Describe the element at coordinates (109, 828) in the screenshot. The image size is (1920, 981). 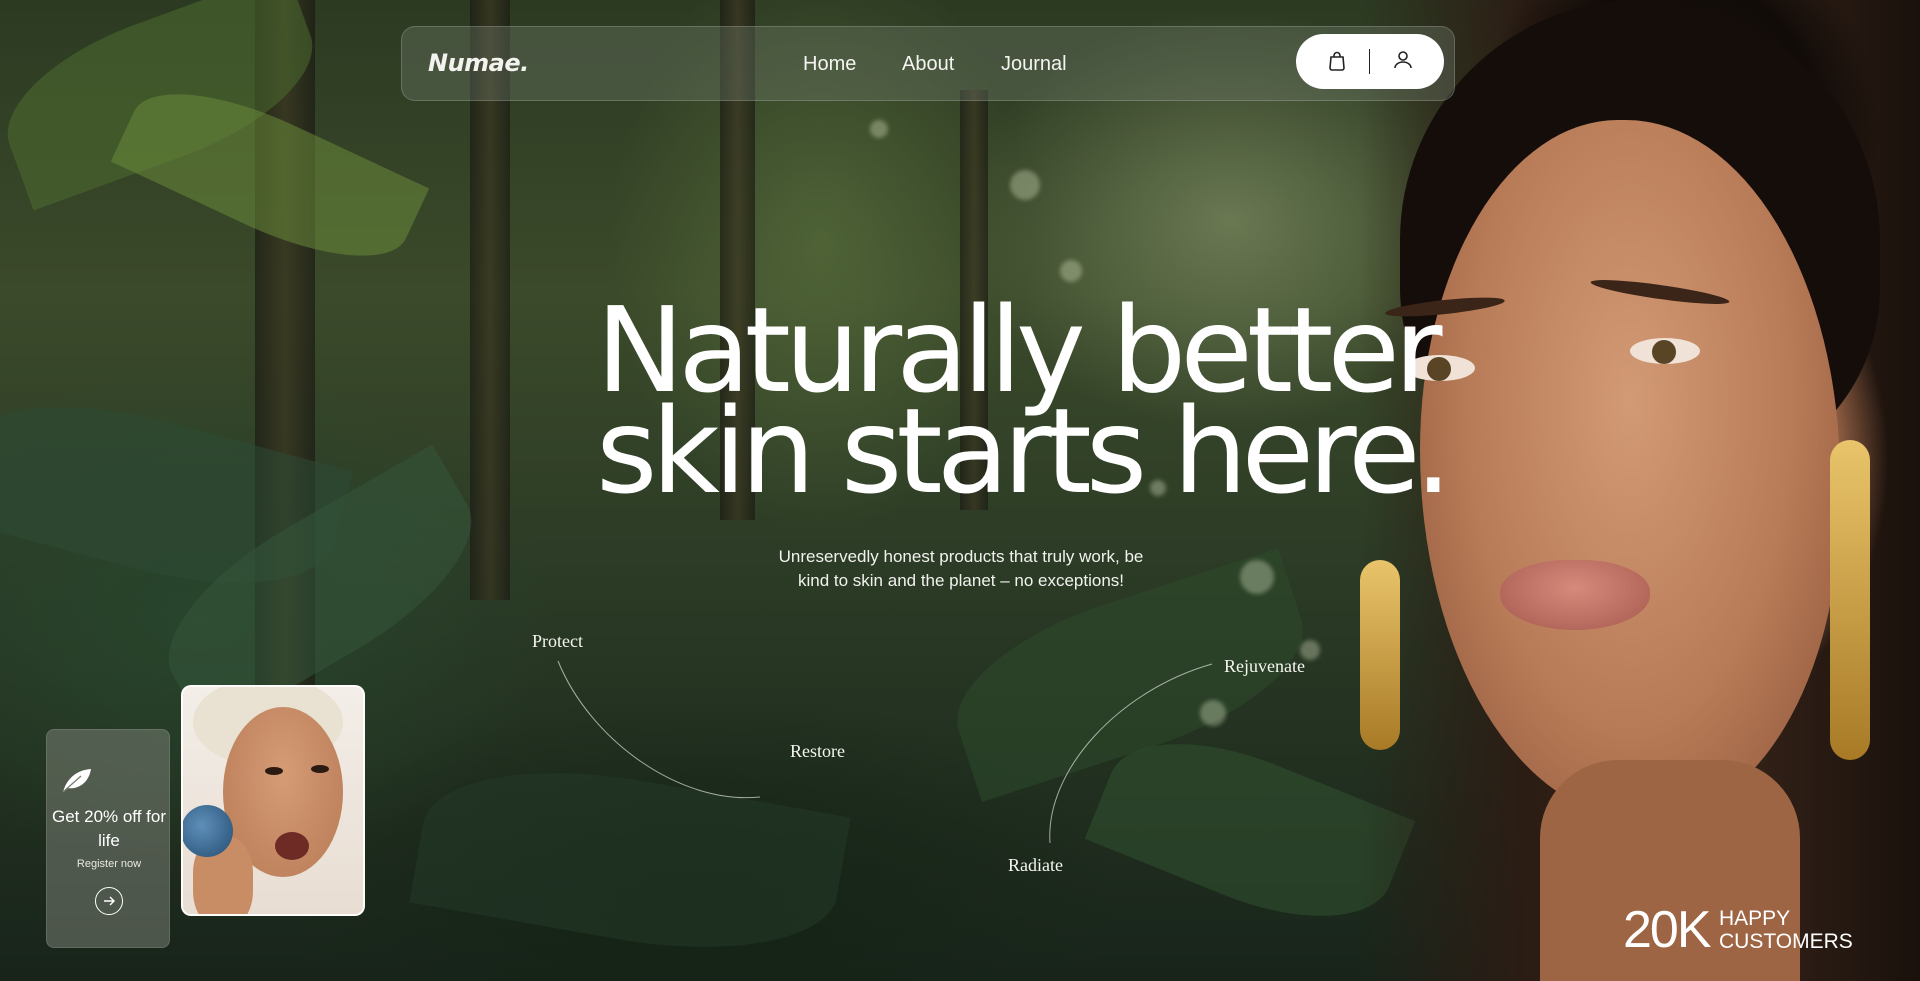
I see `promo-title: Get 20% off for life` at that location.